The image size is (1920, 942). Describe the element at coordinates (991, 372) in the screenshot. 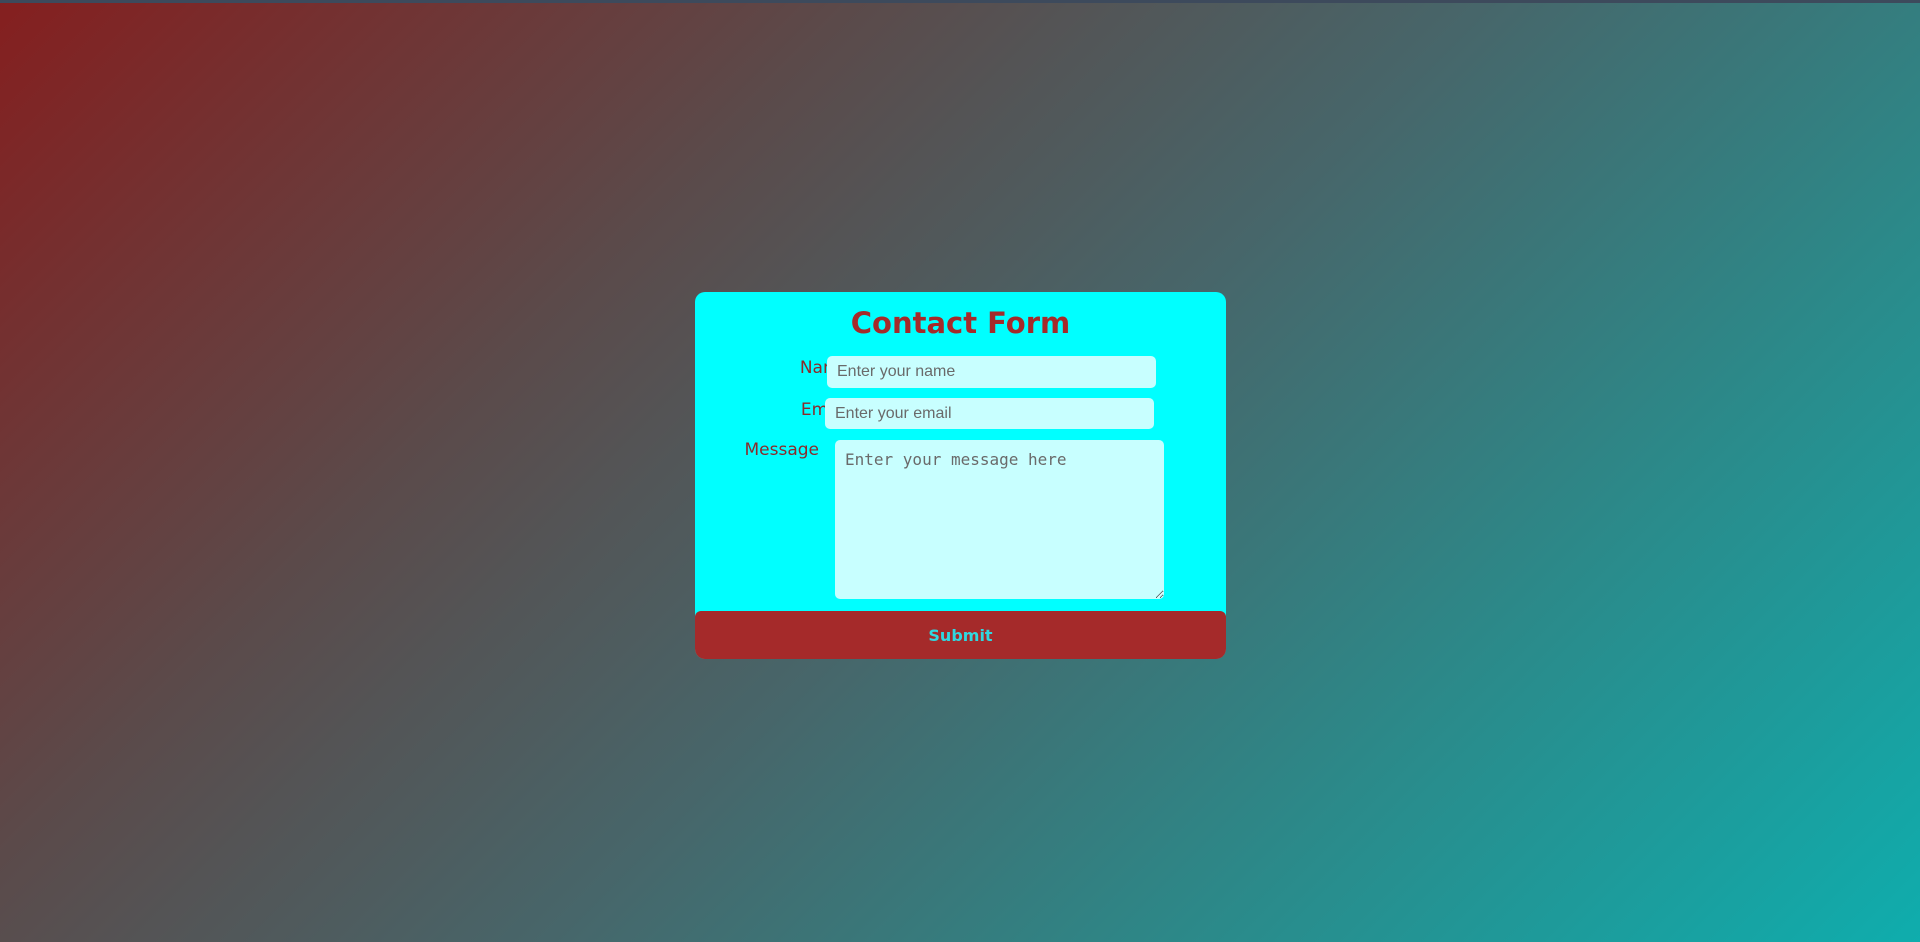

I see `name-input` at that location.